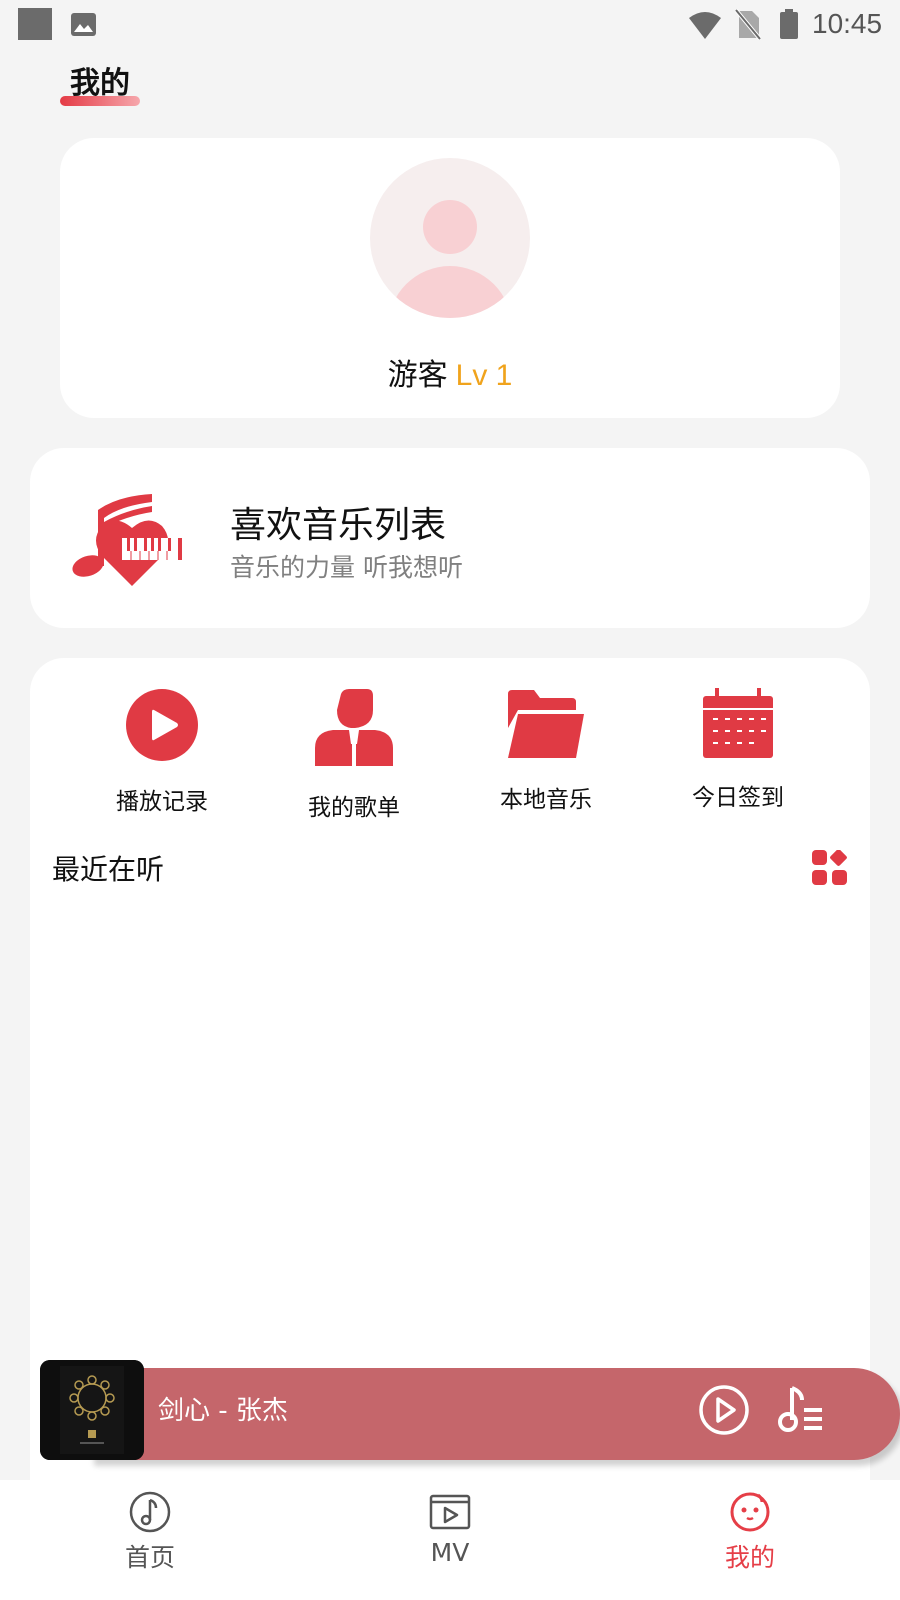 Image resolution: width=900 pixels, height=1600 pixels. I want to click on quick-label: 今日签到, so click(738, 798).